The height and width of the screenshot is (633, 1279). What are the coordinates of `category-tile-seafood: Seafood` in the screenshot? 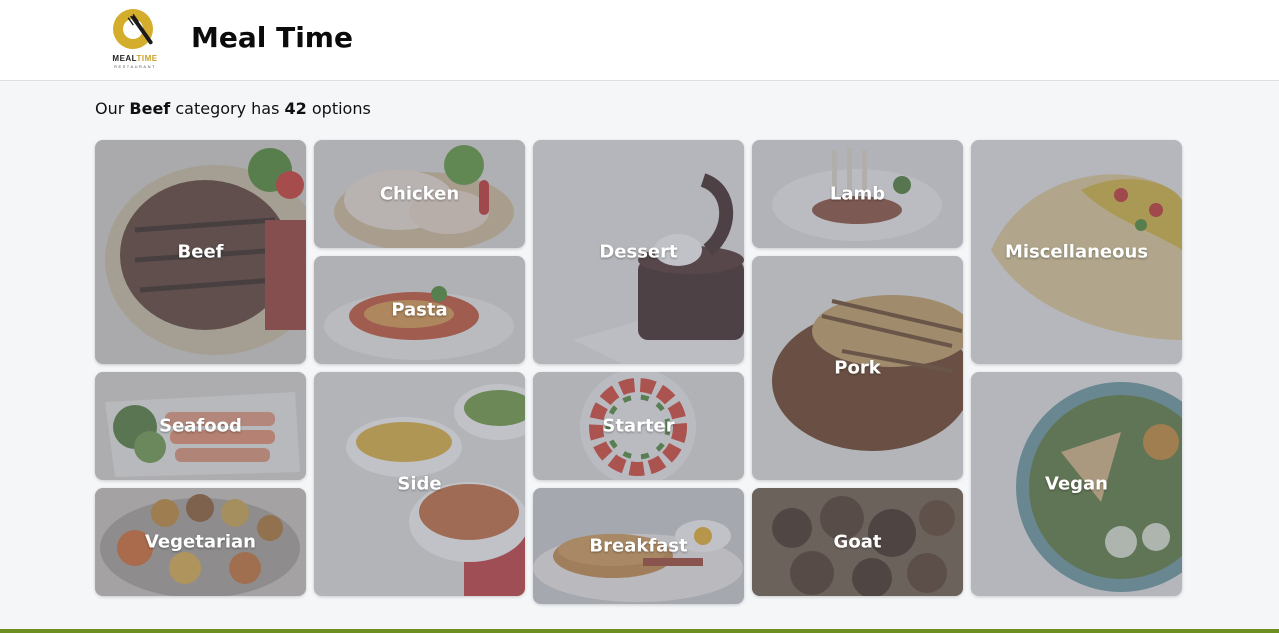 It's located at (200, 426).